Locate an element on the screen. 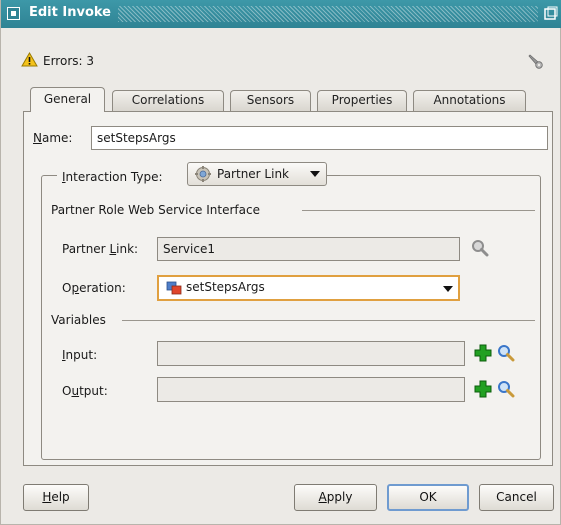 Image resolution: width=561 pixels, height=525 pixels. output-label: Output: is located at coordinates (85, 391).